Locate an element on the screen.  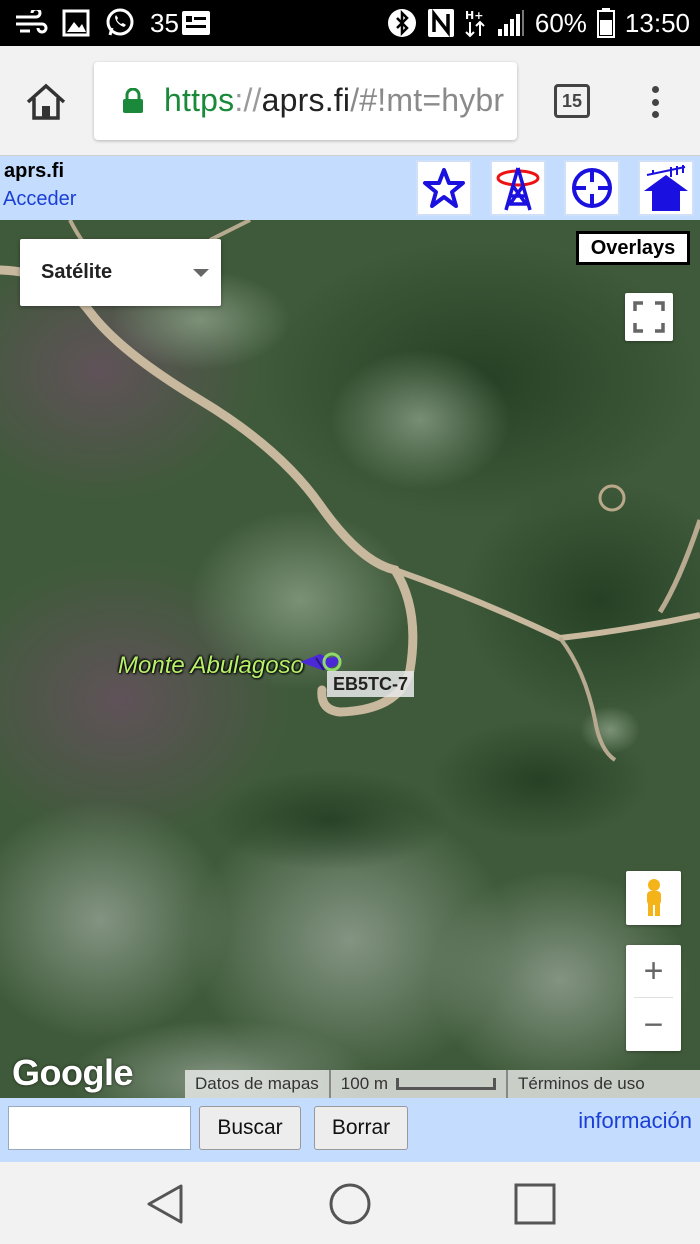
zoom-divider is located at coordinates (653, 997).